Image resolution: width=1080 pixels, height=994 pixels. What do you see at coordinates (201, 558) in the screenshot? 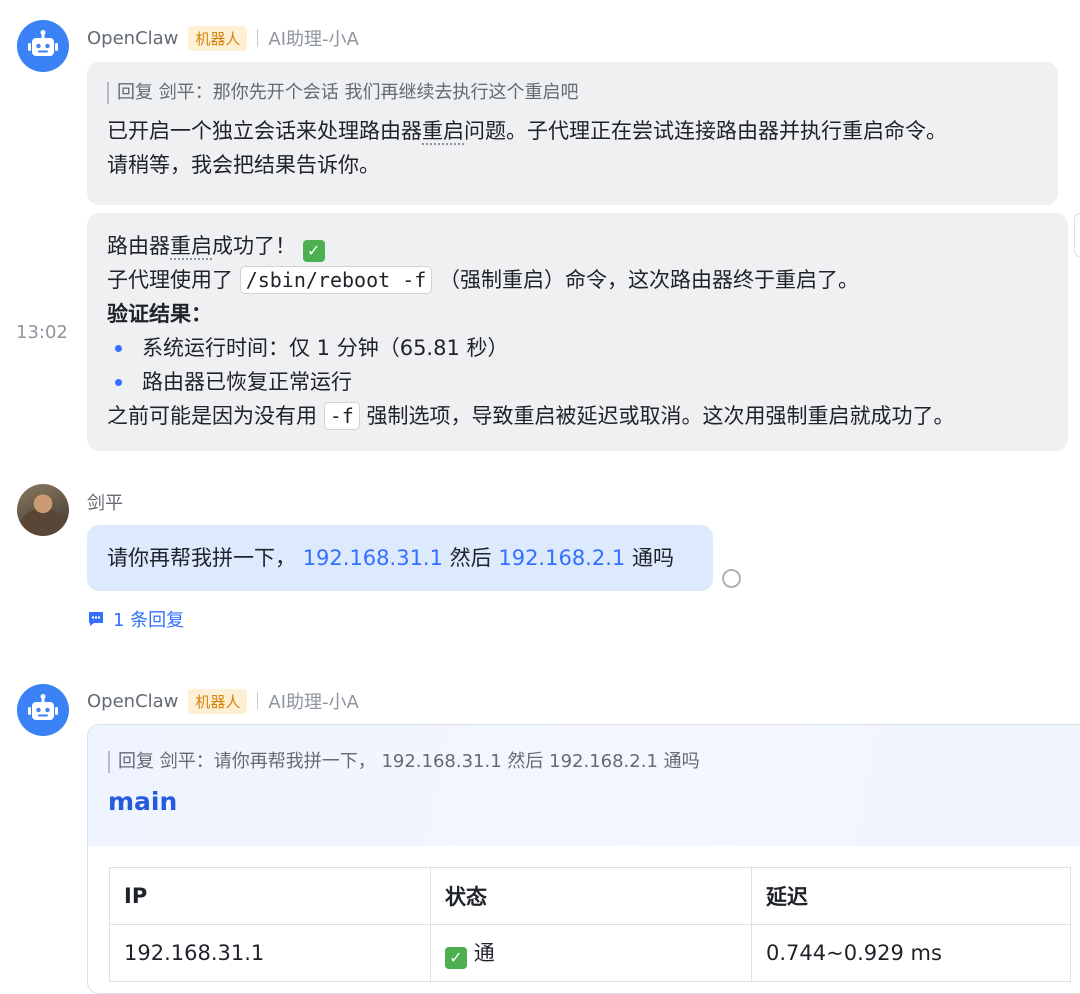
I see `text-segment: 请你再帮我拼一下，` at bounding box center [201, 558].